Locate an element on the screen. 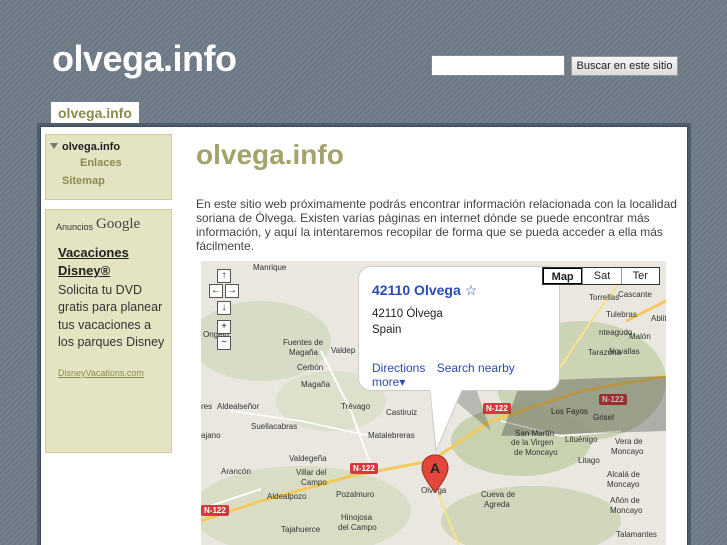 This screenshot has height=545, width=727. map-type-control: Map Sat Ter is located at coordinates (601, 276).